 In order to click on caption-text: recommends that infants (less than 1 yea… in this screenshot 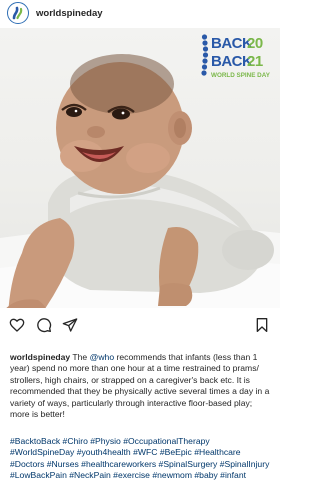, I will do `click(140, 386)`.